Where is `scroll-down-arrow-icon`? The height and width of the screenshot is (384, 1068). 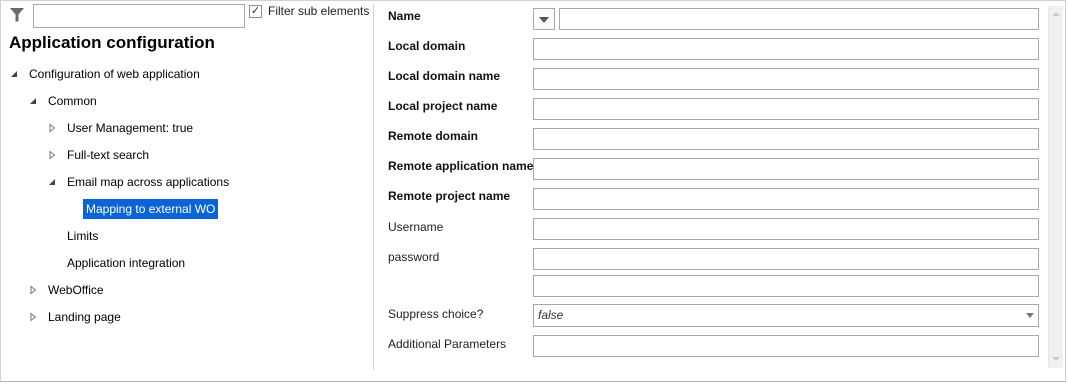 scroll-down-arrow-icon is located at coordinates (1056, 359).